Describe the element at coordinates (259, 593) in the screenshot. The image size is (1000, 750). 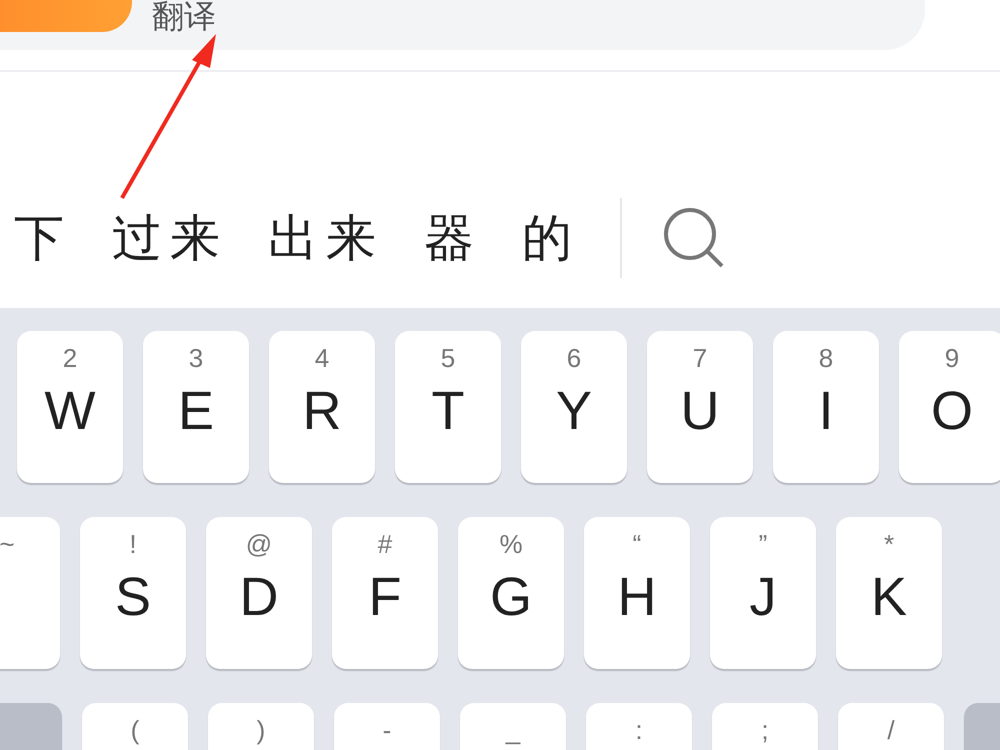
I see `keyboard-key: @ D` at that location.